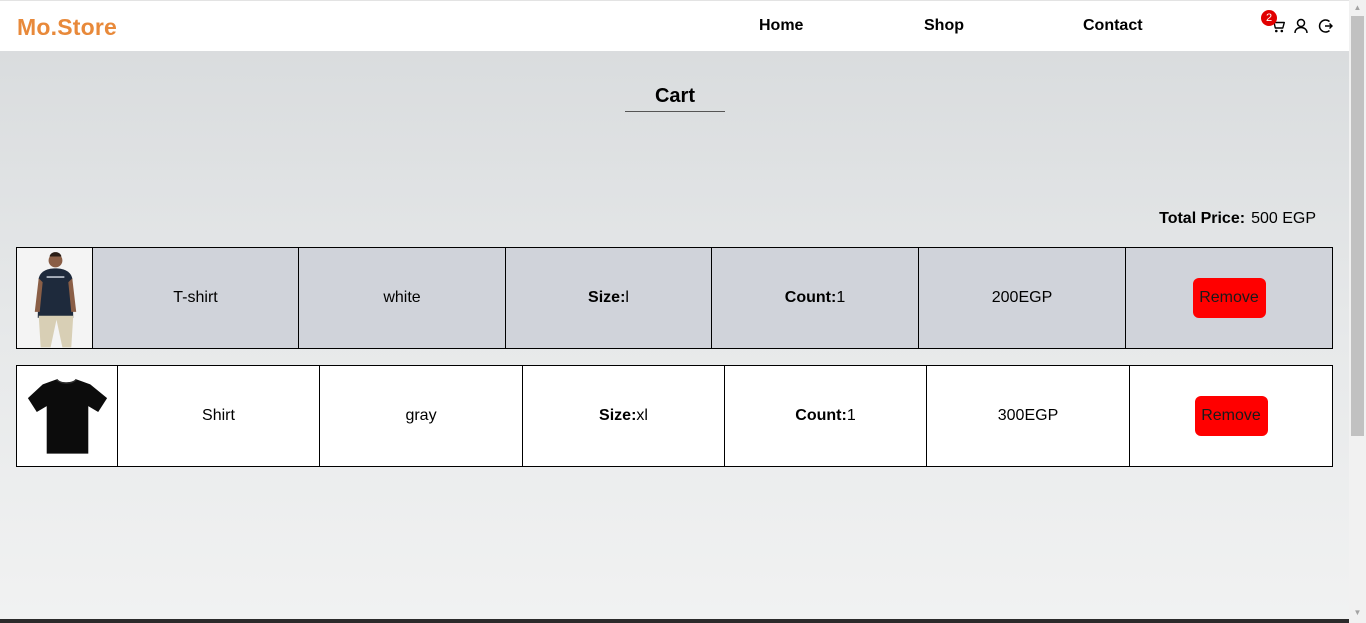 This screenshot has height=623, width=1366. Describe the element at coordinates (674, 621) in the screenshot. I see `bottom-edge` at that location.